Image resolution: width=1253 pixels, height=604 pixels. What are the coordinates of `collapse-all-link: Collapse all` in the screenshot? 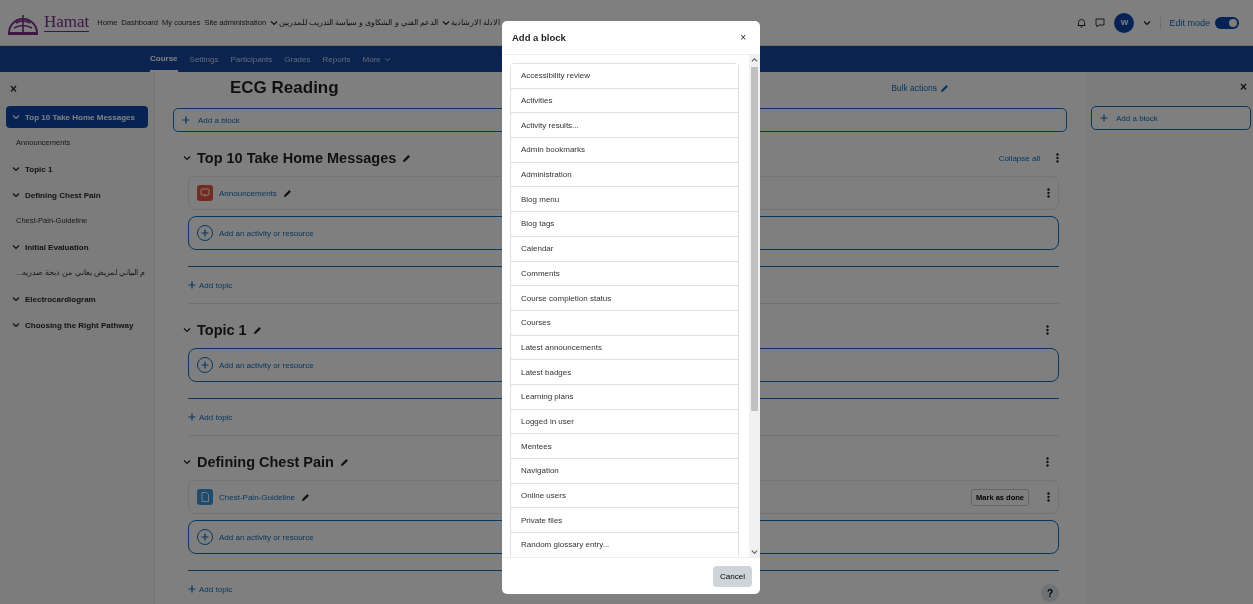 It's located at (1019, 158).